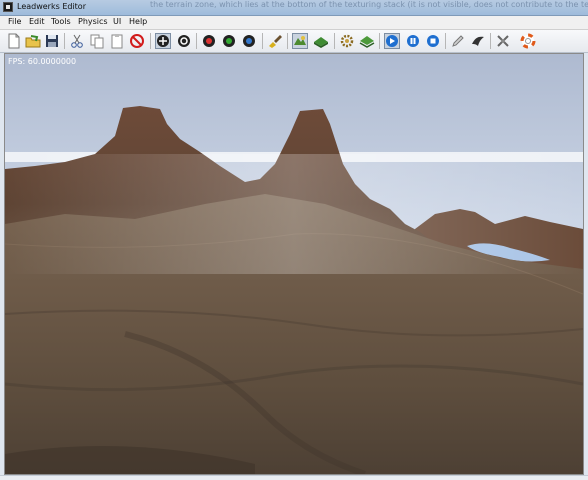 The height and width of the screenshot is (480, 588). I want to click on leadwerks-app-icon, so click(8, 7).